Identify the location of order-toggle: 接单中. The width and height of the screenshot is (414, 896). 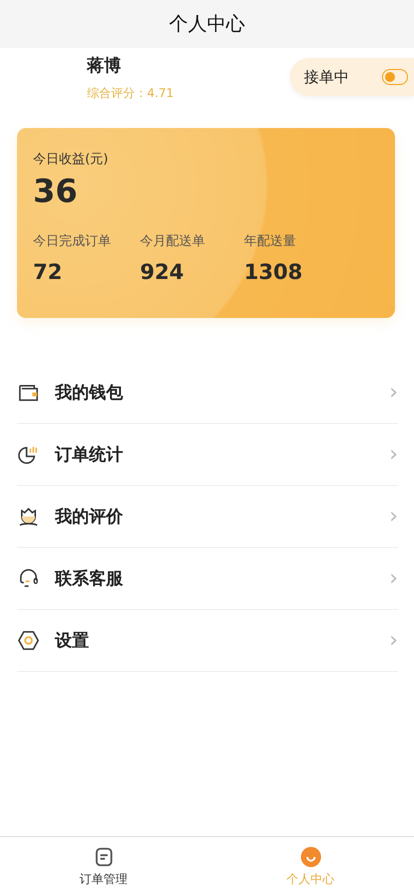
(352, 77).